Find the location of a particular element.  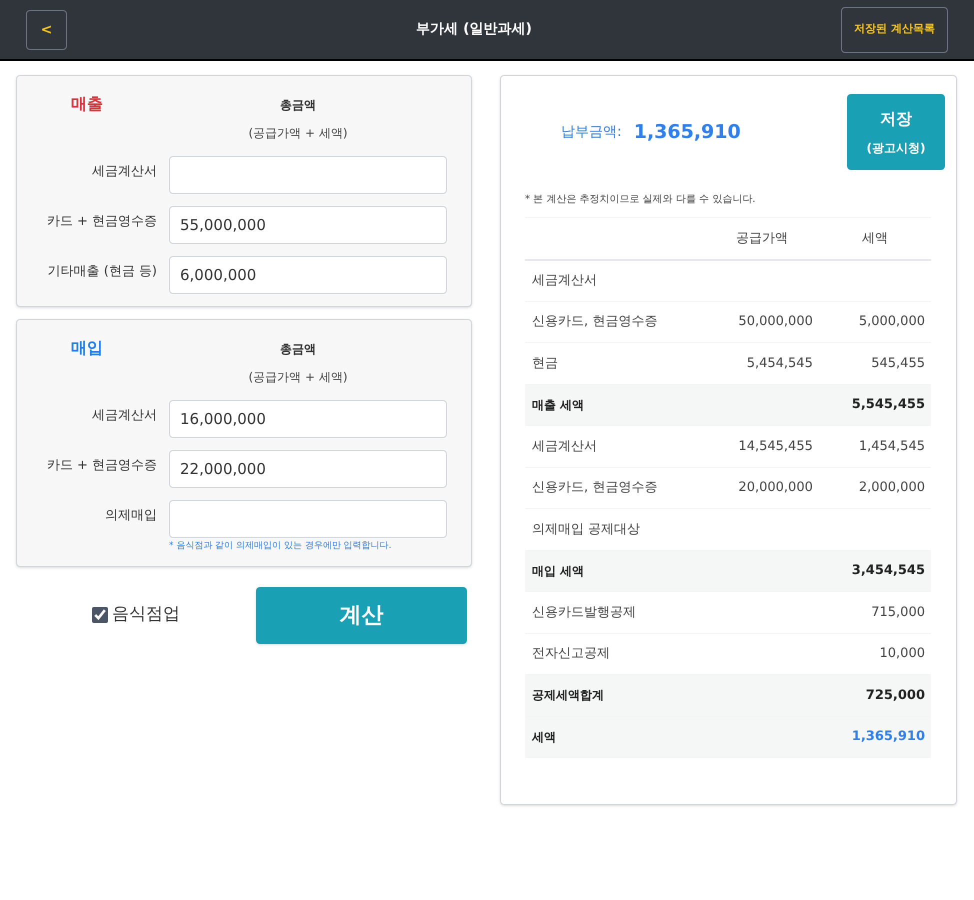

tax-value: 715,000 is located at coordinates (898, 612).